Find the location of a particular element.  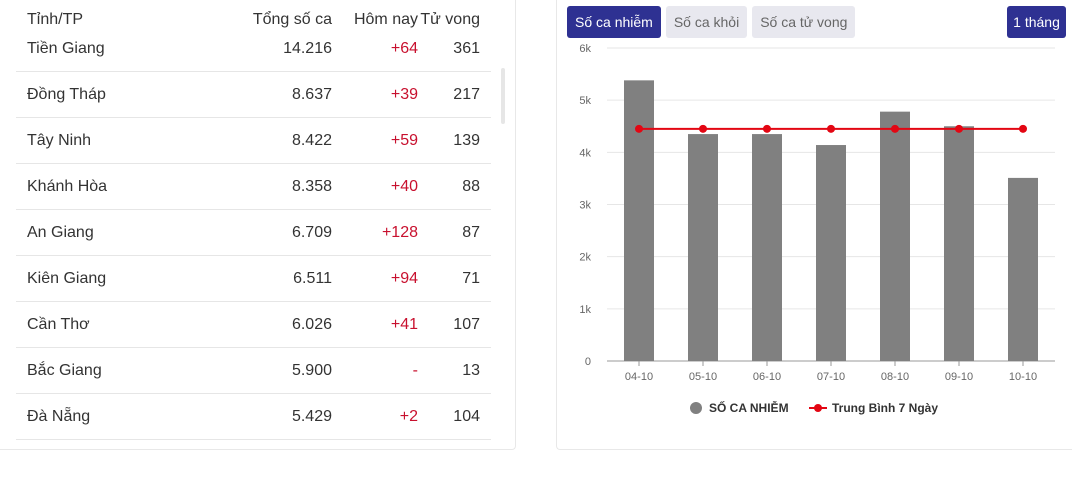

death-count: 104 is located at coordinates (466, 416).